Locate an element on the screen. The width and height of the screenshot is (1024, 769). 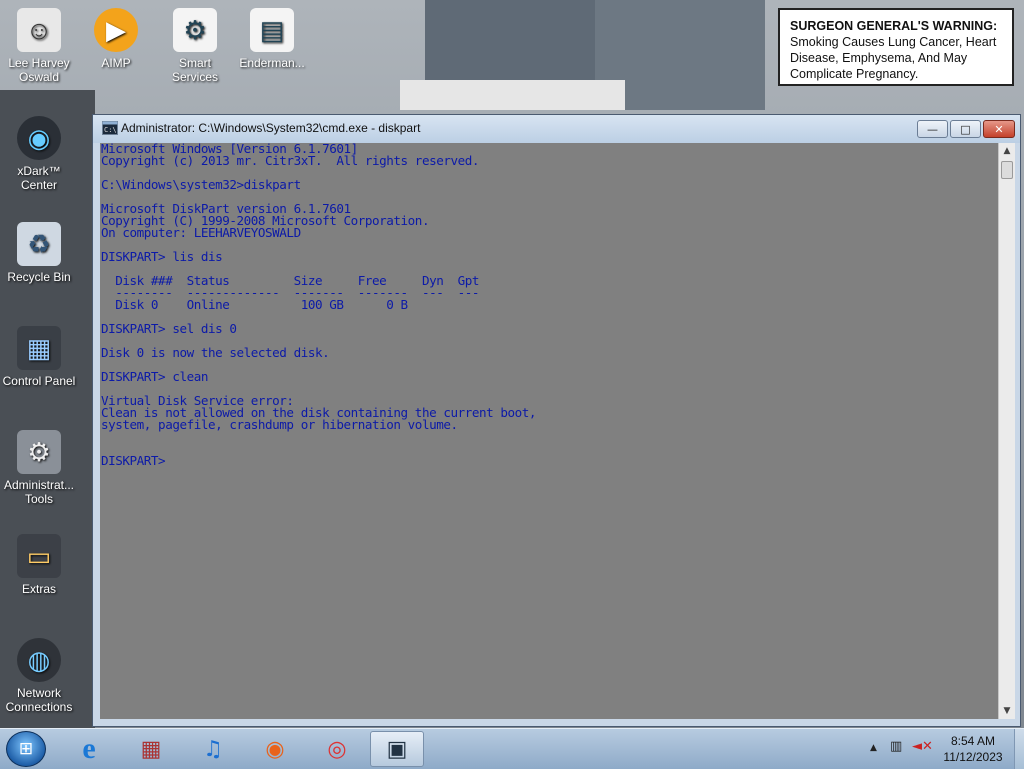
taskbar-archive-app: ▦ is located at coordinates (151, 749).